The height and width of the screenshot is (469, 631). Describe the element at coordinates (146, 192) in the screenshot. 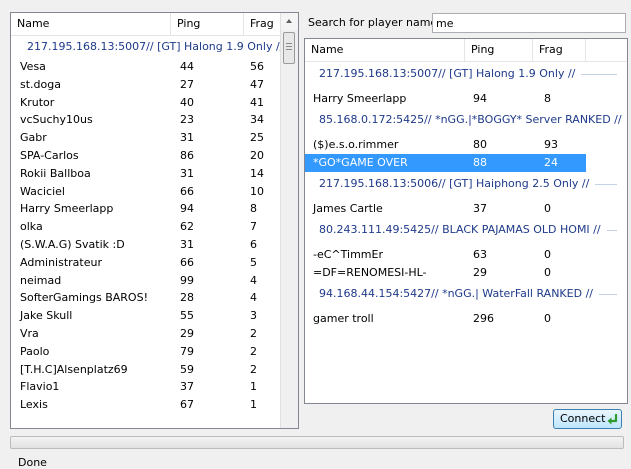

I see `table-row: Waciciel 66 10` at that location.